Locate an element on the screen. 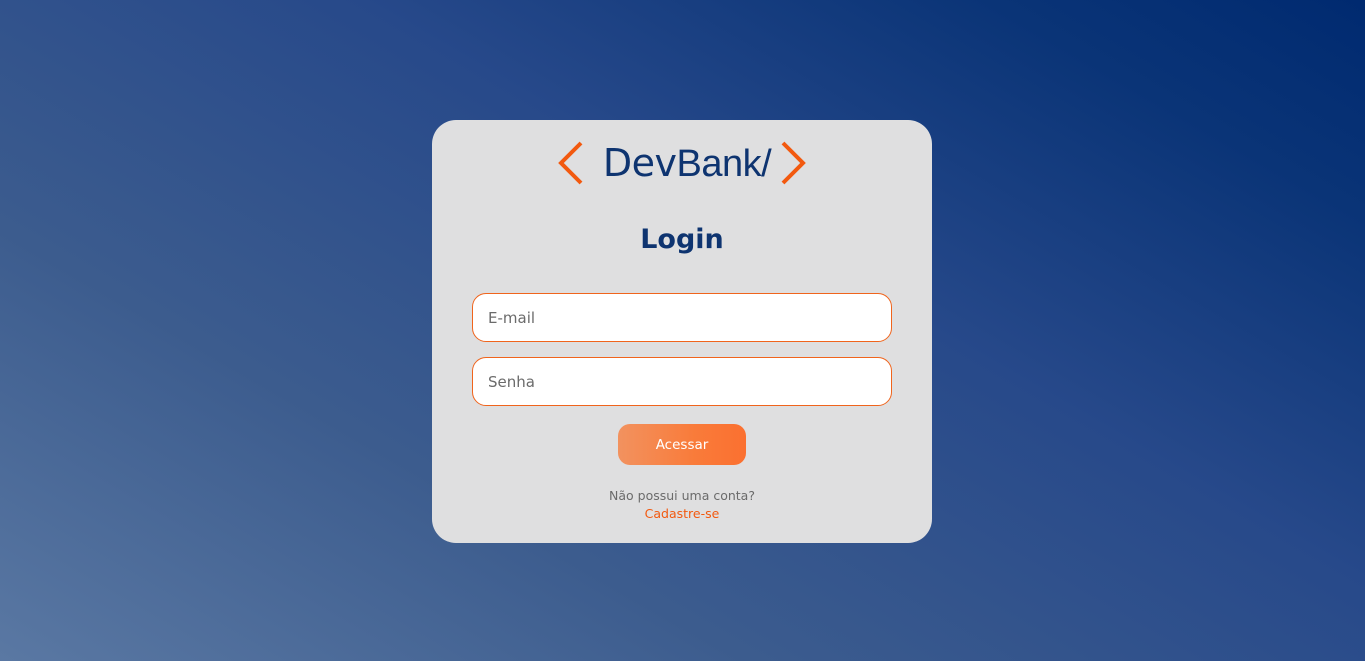  brand-name: DevBank/ is located at coordinates (687, 163).